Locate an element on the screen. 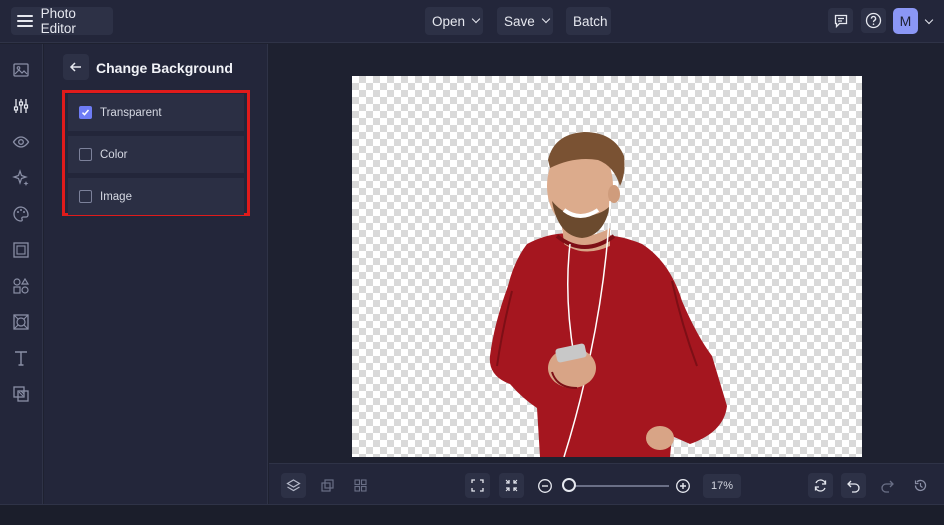  text-icon is located at coordinates (21, 358).